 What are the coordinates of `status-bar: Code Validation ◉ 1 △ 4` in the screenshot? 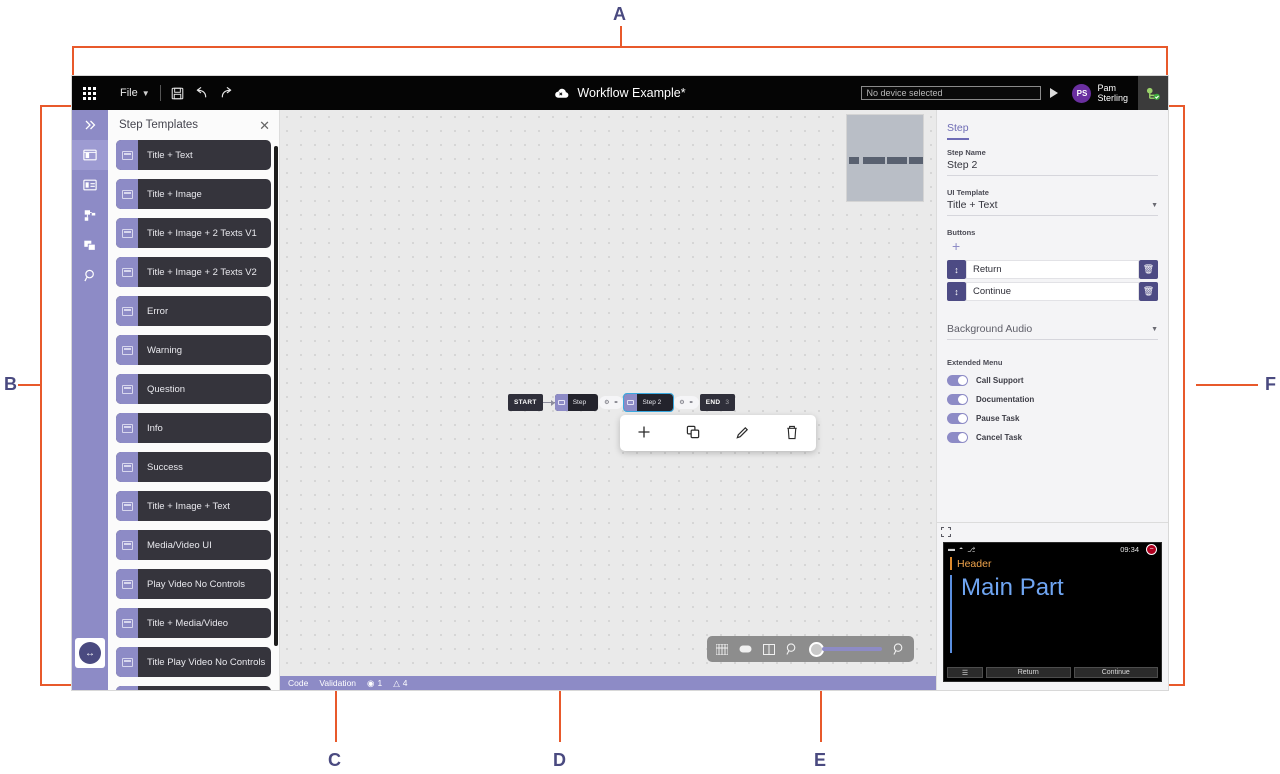 It's located at (608, 683).